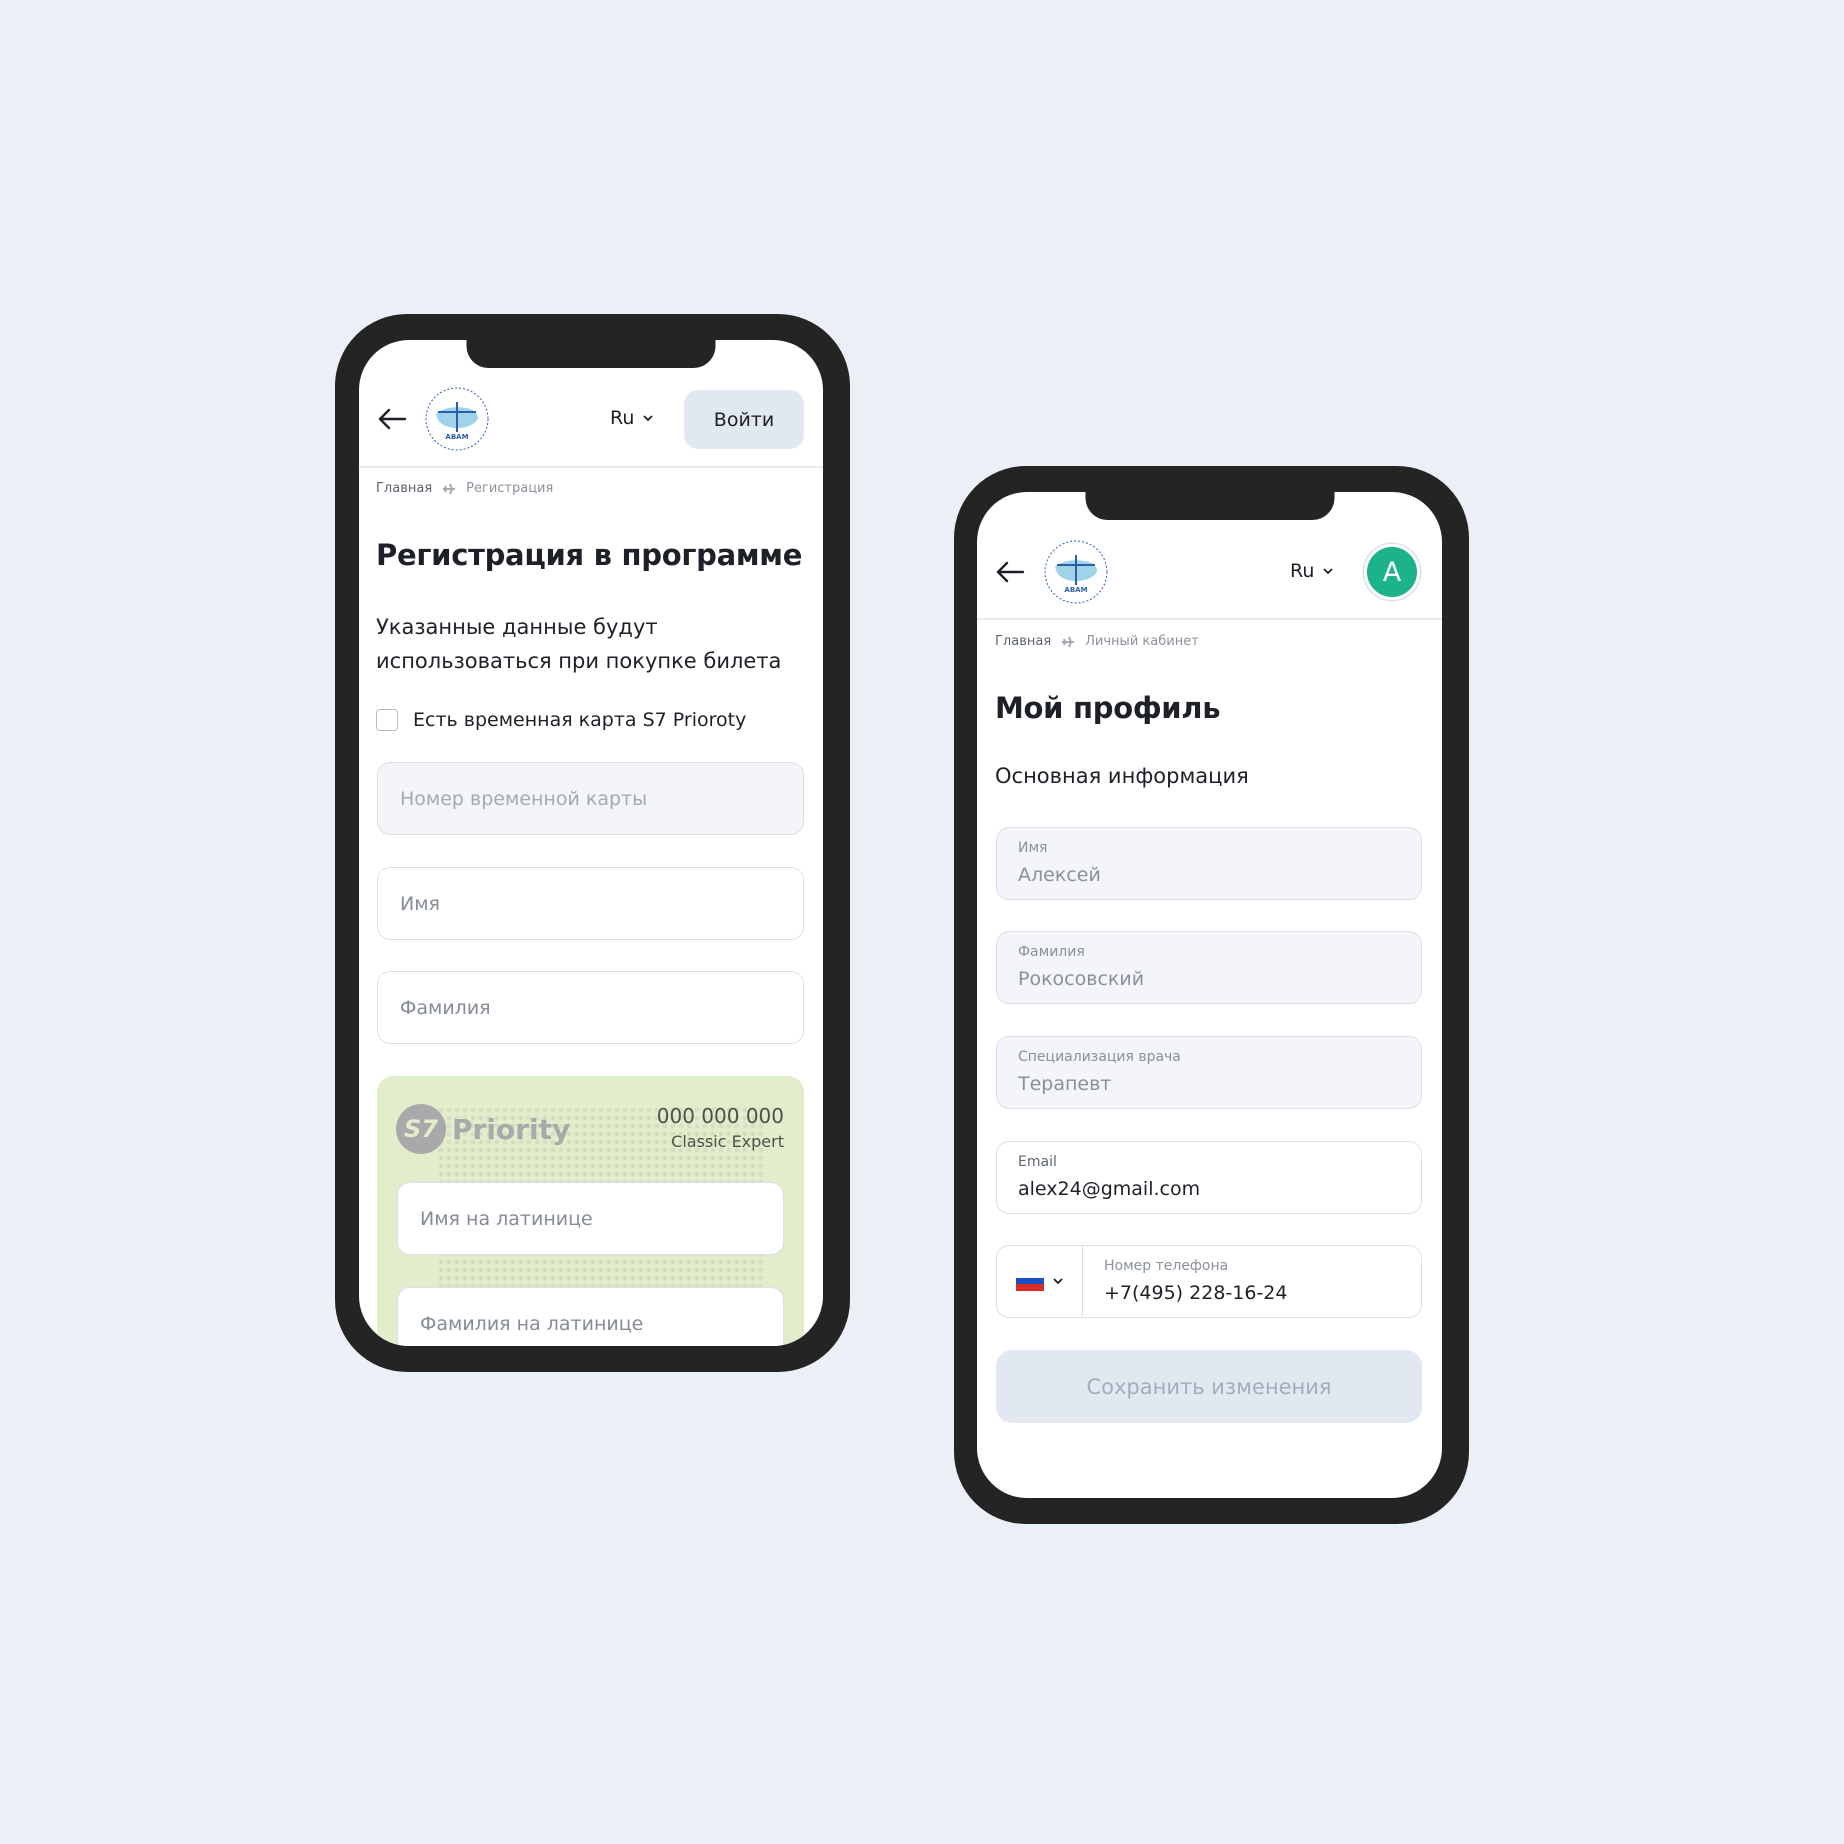 This screenshot has width=1844, height=1844. I want to click on priority-brand: Priority, so click(511, 1129).